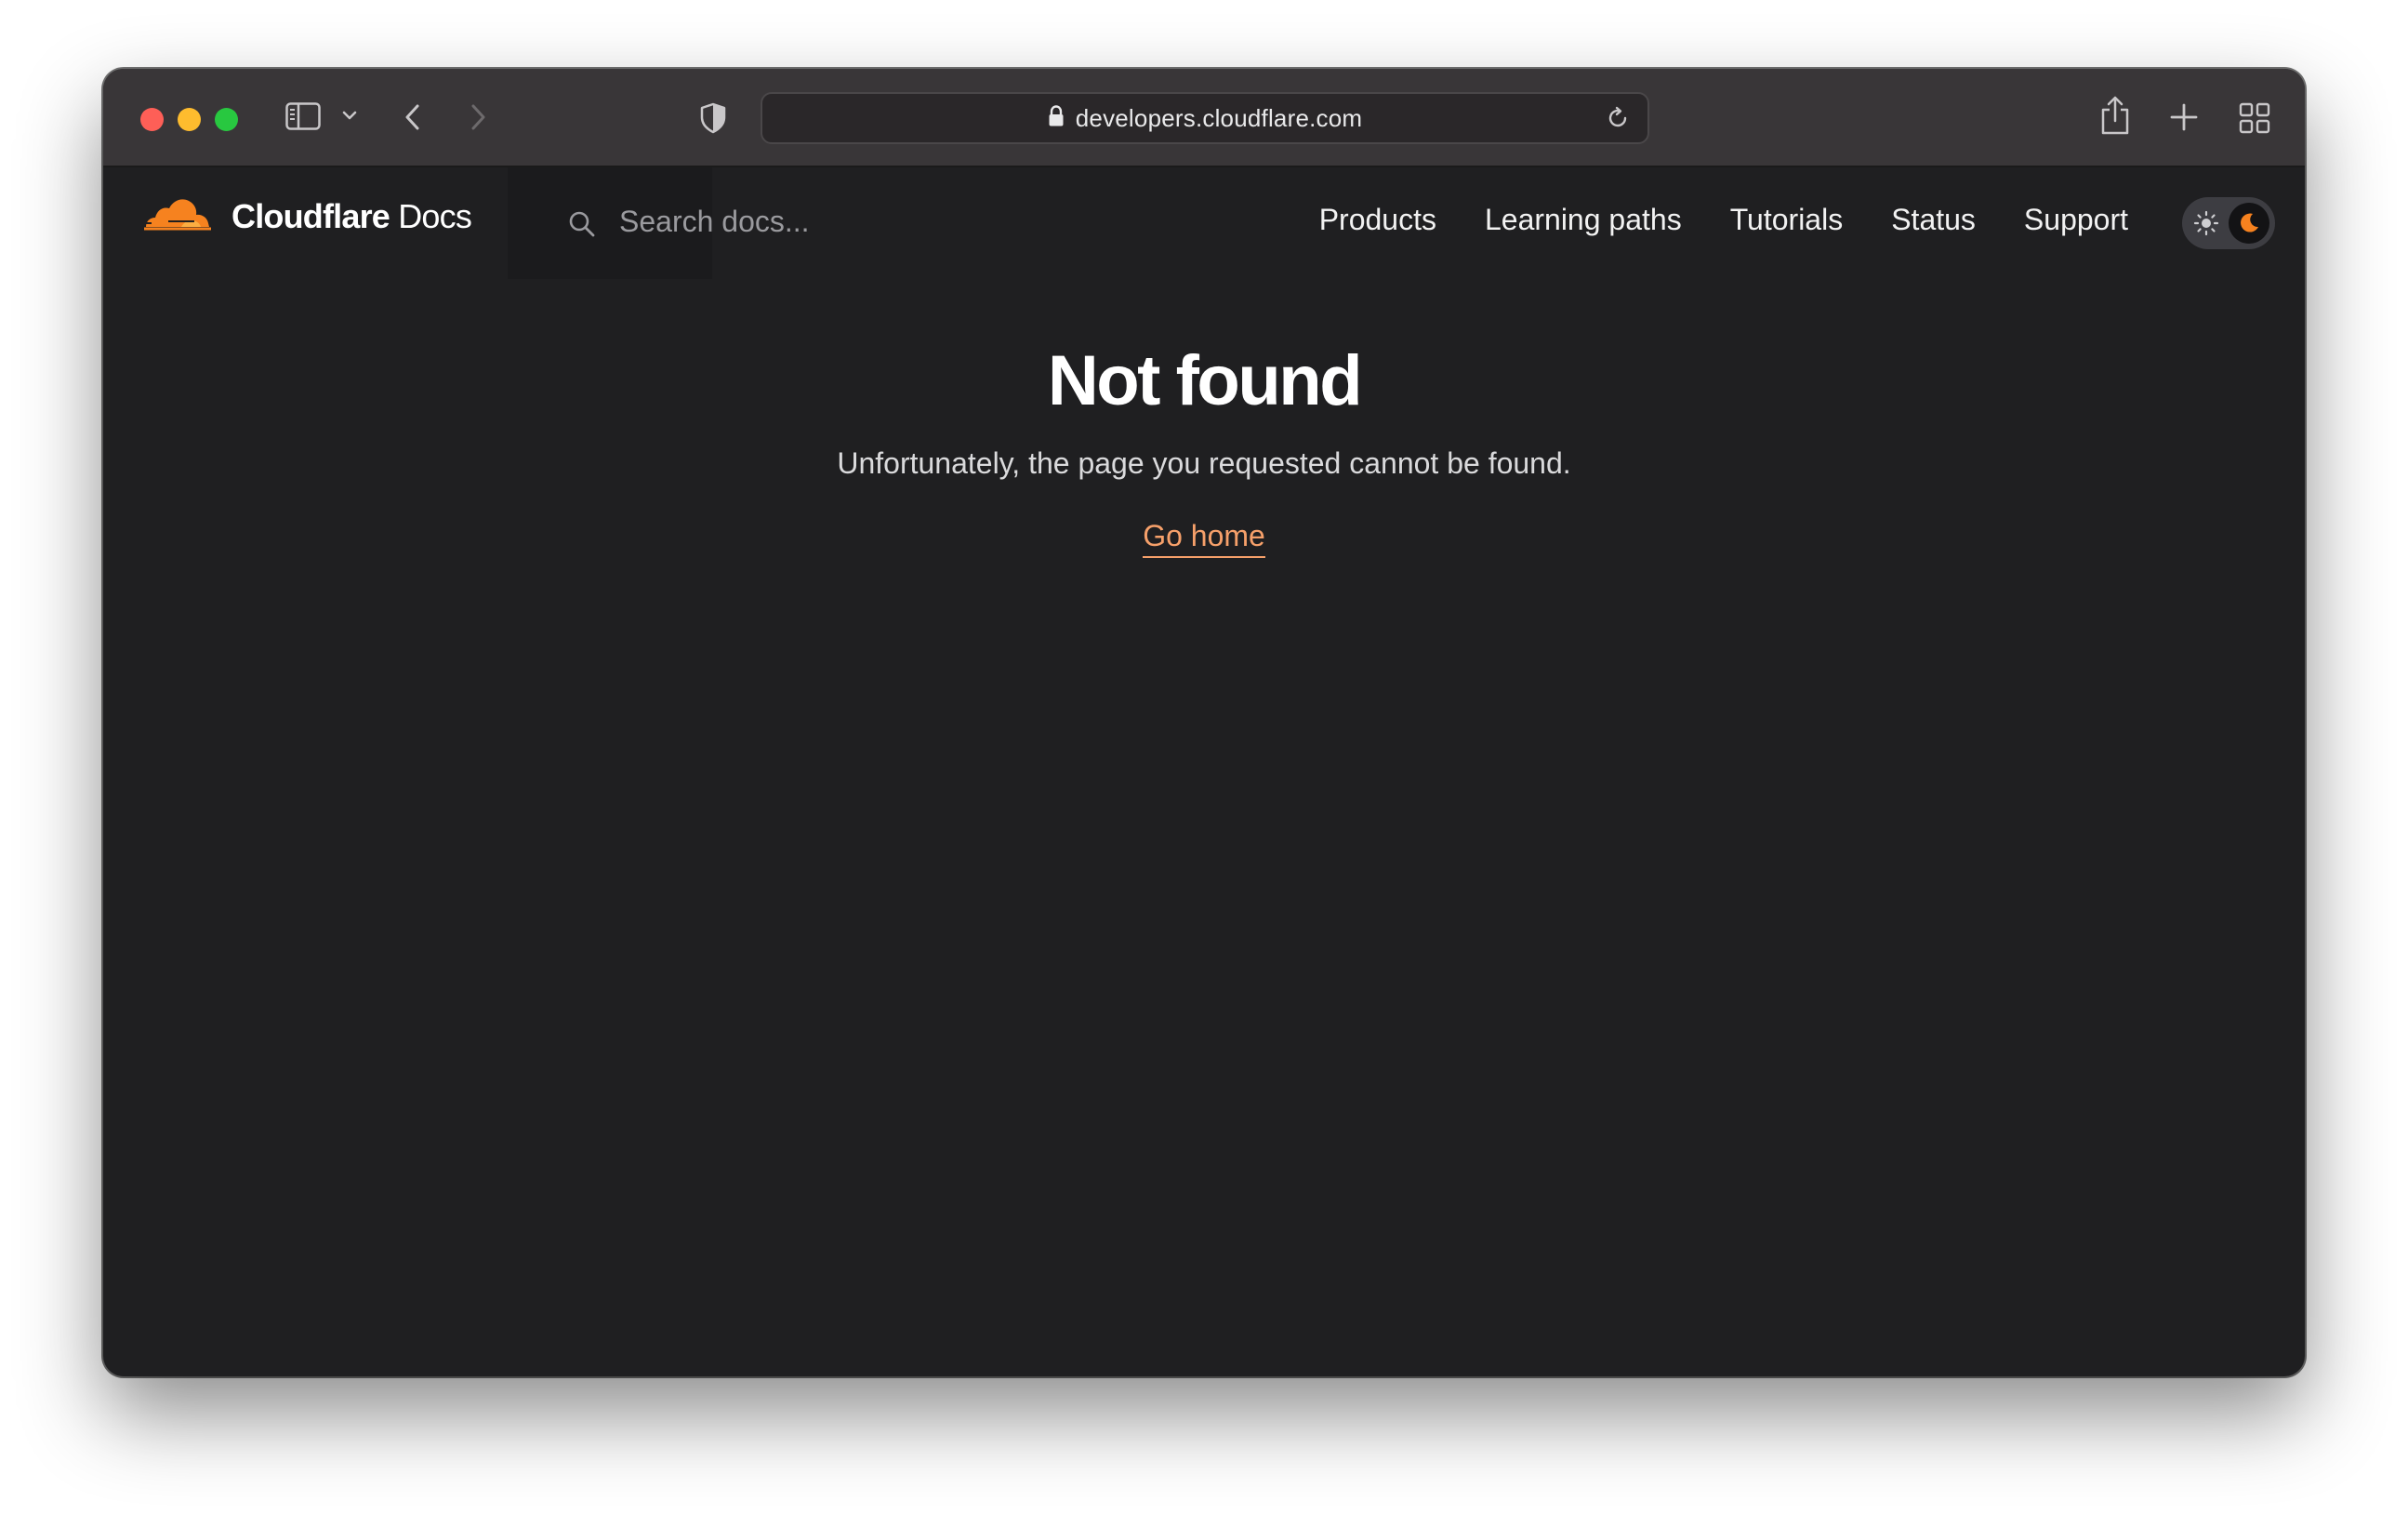 Image resolution: width=2408 pixels, height=1514 pixels. Describe the element at coordinates (1933, 220) in the screenshot. I see `nav-item-status: Status` at that location.